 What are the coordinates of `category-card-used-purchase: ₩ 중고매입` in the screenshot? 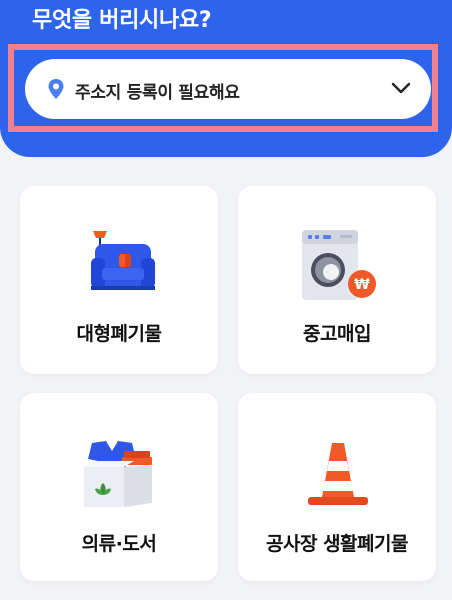 It's located at (337, 280).